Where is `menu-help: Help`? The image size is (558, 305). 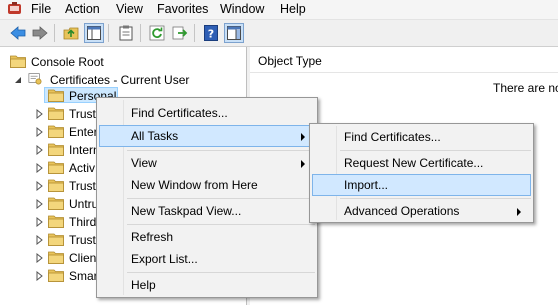 menu-help: Help is located at coordinates (293, 9).